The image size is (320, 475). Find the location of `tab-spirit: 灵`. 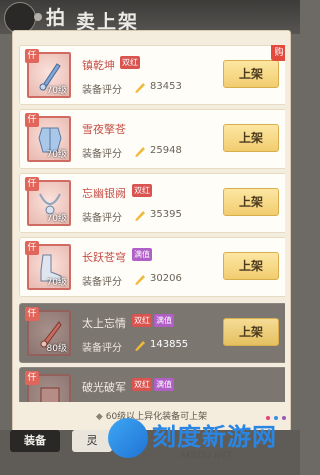

tab-spirit: 灵 is located at coordinates (92, 441).